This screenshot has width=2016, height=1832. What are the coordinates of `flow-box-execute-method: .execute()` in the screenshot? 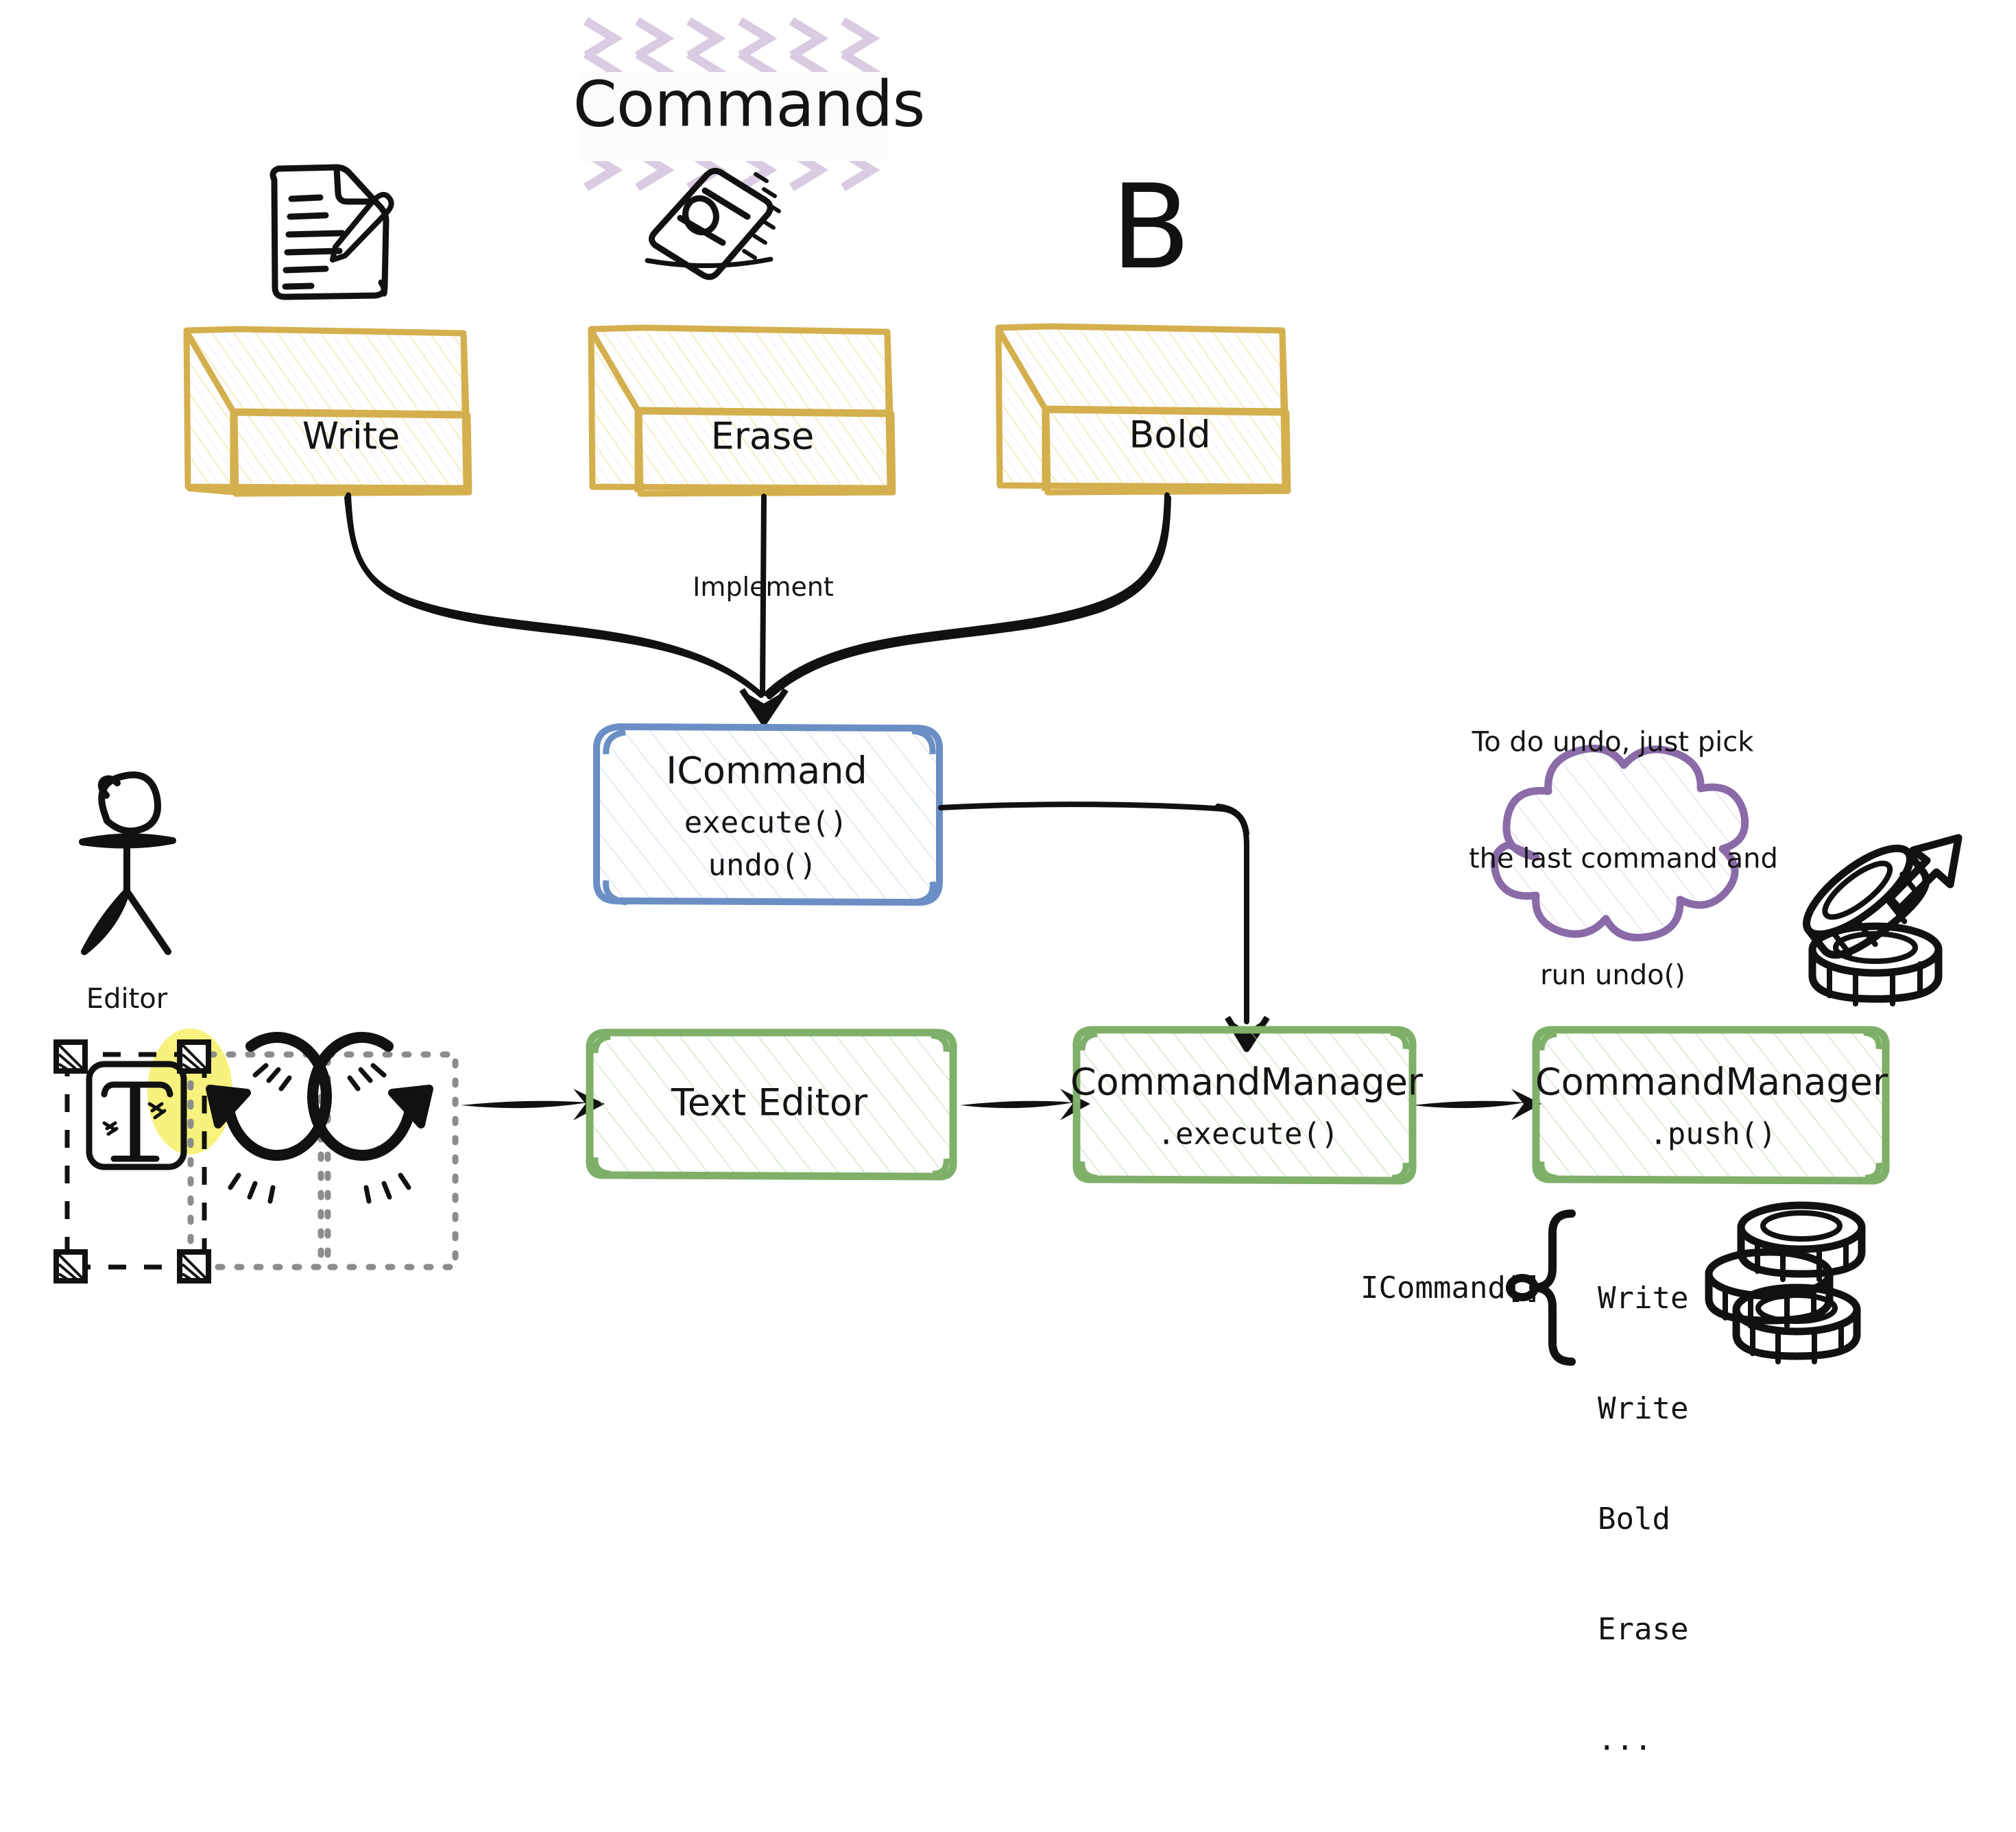 It's located at (1248, 1134).